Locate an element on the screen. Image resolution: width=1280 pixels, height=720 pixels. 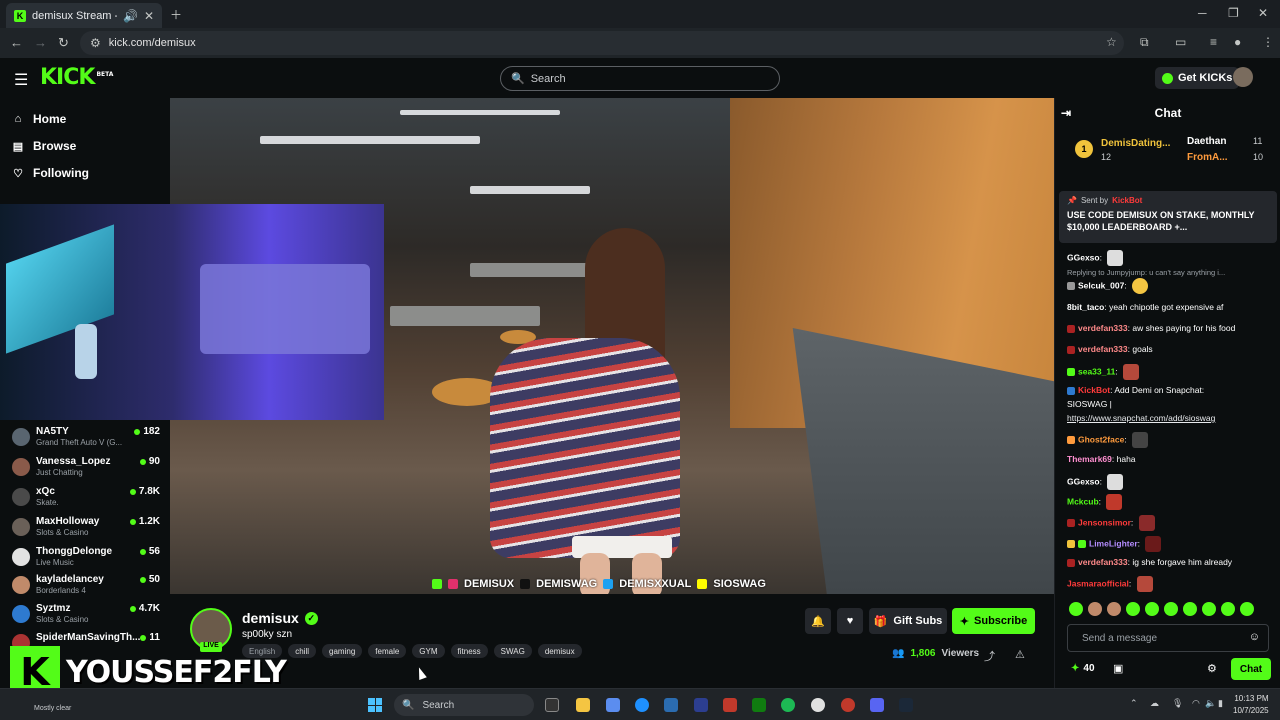
cloud-icon: ☁ is located at coordinates (1154, 703).